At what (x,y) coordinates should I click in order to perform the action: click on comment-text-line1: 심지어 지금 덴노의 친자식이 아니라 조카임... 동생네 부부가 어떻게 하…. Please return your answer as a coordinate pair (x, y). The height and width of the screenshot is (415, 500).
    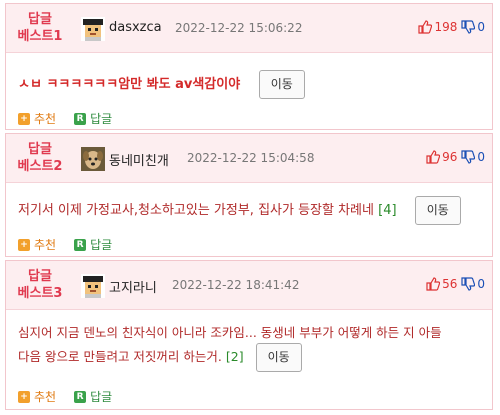
    Looking at the image, I should click on (230, 332).